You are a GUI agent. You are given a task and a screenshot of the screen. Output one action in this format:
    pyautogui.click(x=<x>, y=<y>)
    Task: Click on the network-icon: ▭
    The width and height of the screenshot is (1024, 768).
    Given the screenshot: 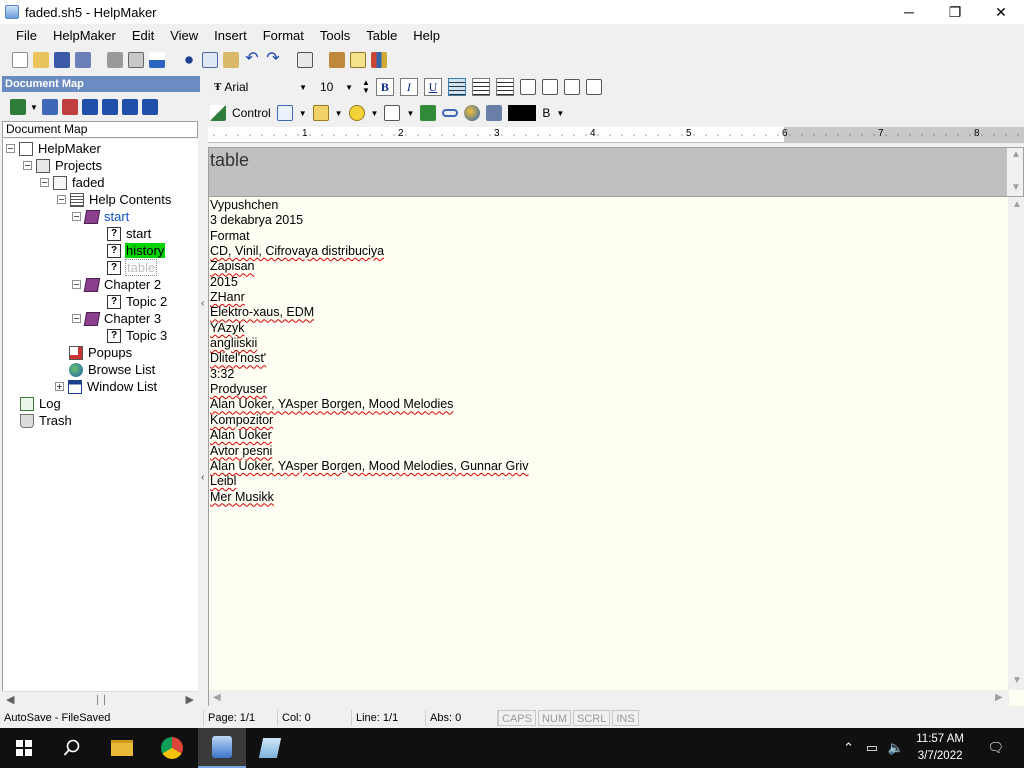 What is the action you would take?
    pyautogui.click(x=872, y=748)
    